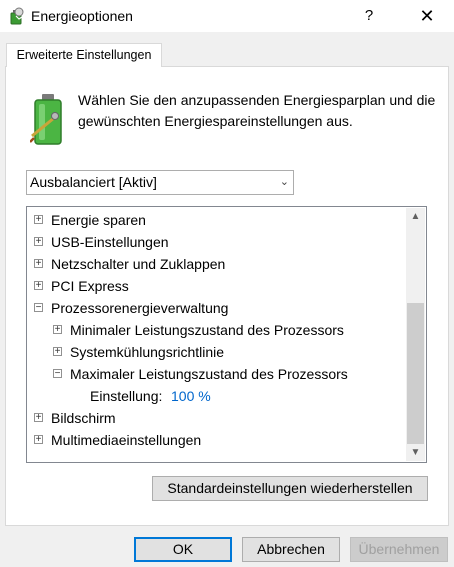 This screenshot has height=567, width=454. I want to click on vertical-scrollbar: ▲ ▼, so click(415, 334).